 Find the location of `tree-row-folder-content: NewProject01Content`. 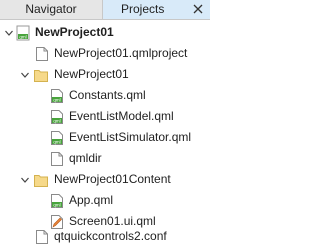

tree-row-folder-content: NewProject01Content is located at coordinates (105, 179).